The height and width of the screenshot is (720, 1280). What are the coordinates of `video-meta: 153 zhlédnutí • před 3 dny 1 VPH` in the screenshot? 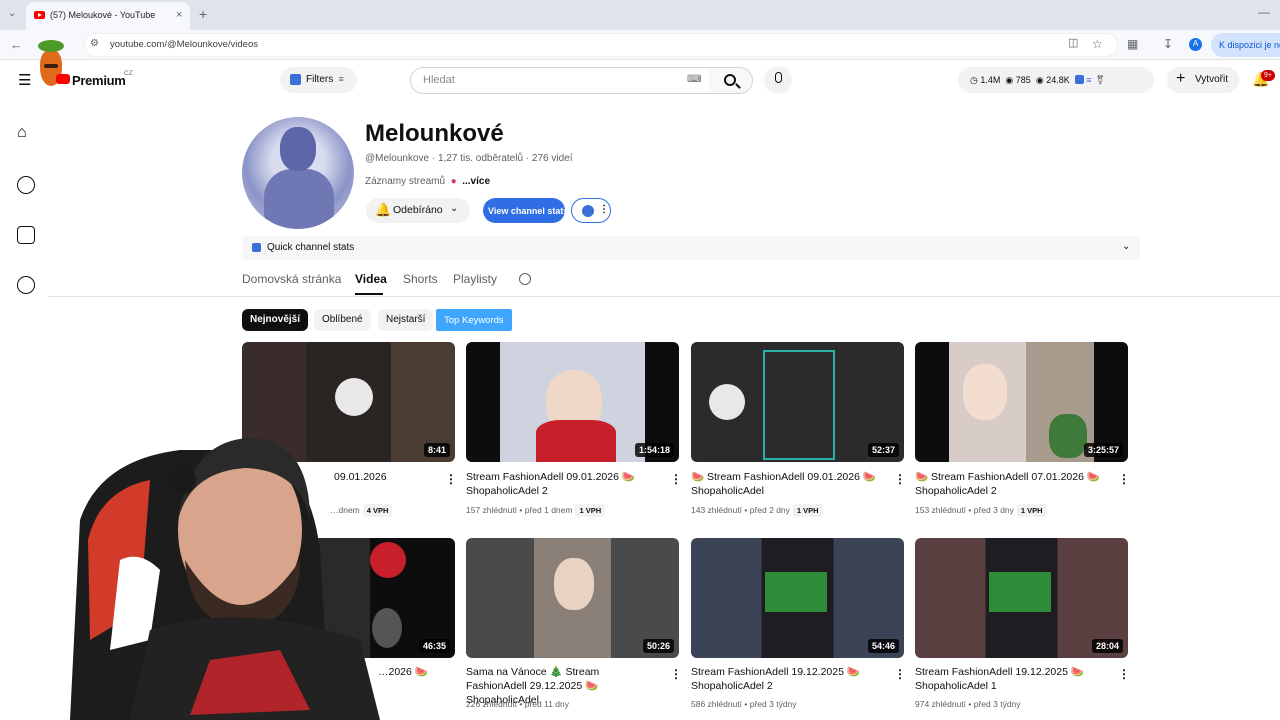 It's located at (981, 510).